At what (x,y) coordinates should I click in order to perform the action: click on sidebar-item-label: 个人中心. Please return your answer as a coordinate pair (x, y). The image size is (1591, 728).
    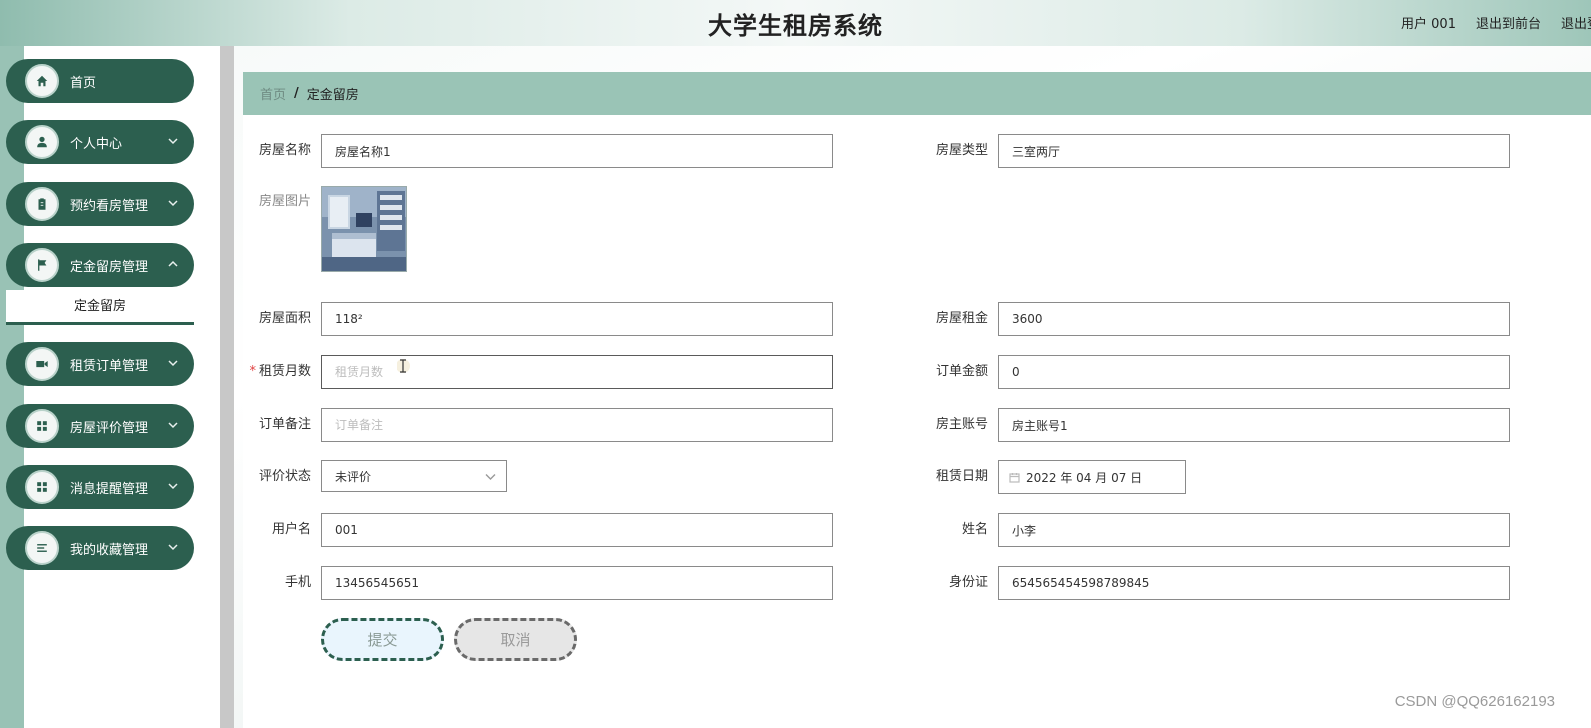
    Looking at the image, I should click on (96, 144).